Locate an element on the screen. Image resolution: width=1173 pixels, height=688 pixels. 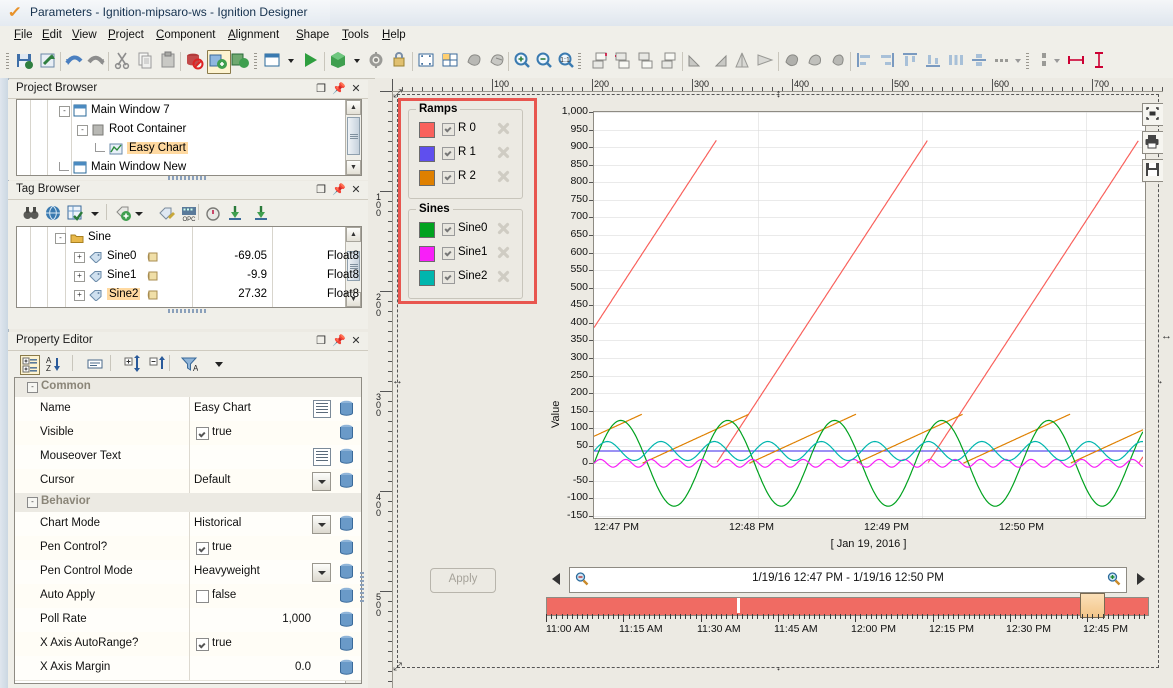
menu-item-shape: Shape is located at coordinates (312, 35).